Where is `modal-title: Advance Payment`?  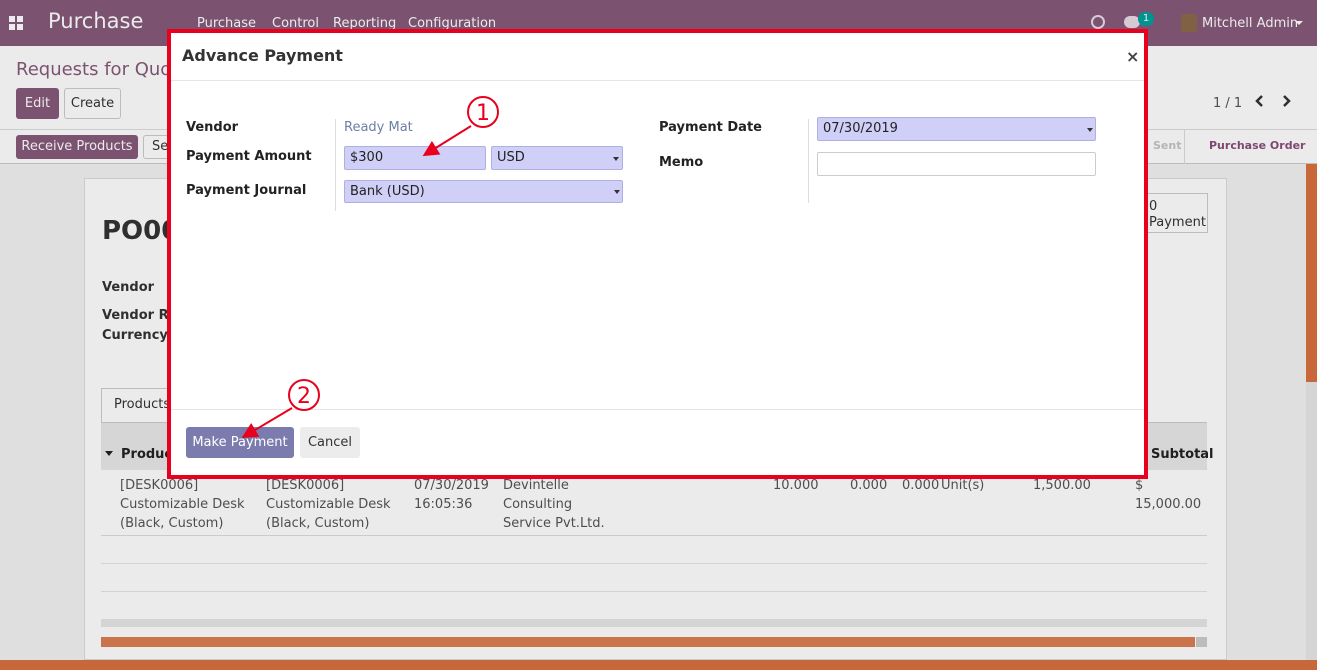 modal-title: Advance Payment is located at coordinates (262, 55).